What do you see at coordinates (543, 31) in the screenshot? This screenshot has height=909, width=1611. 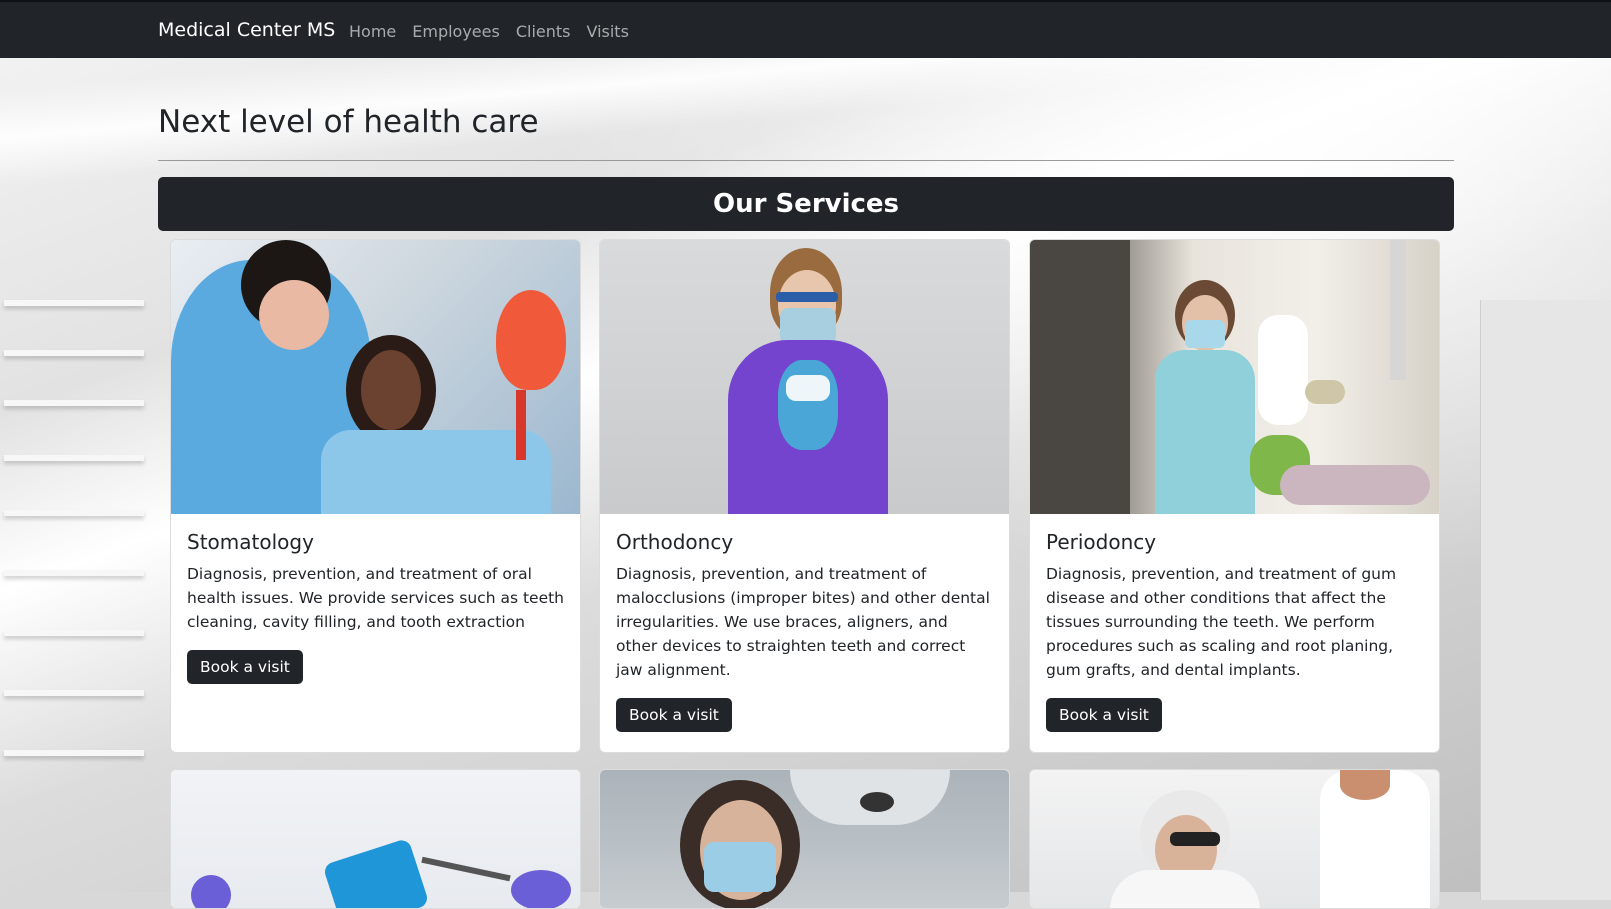 I see `nav-link-clients: Clients` at bounding box center [543, 31].